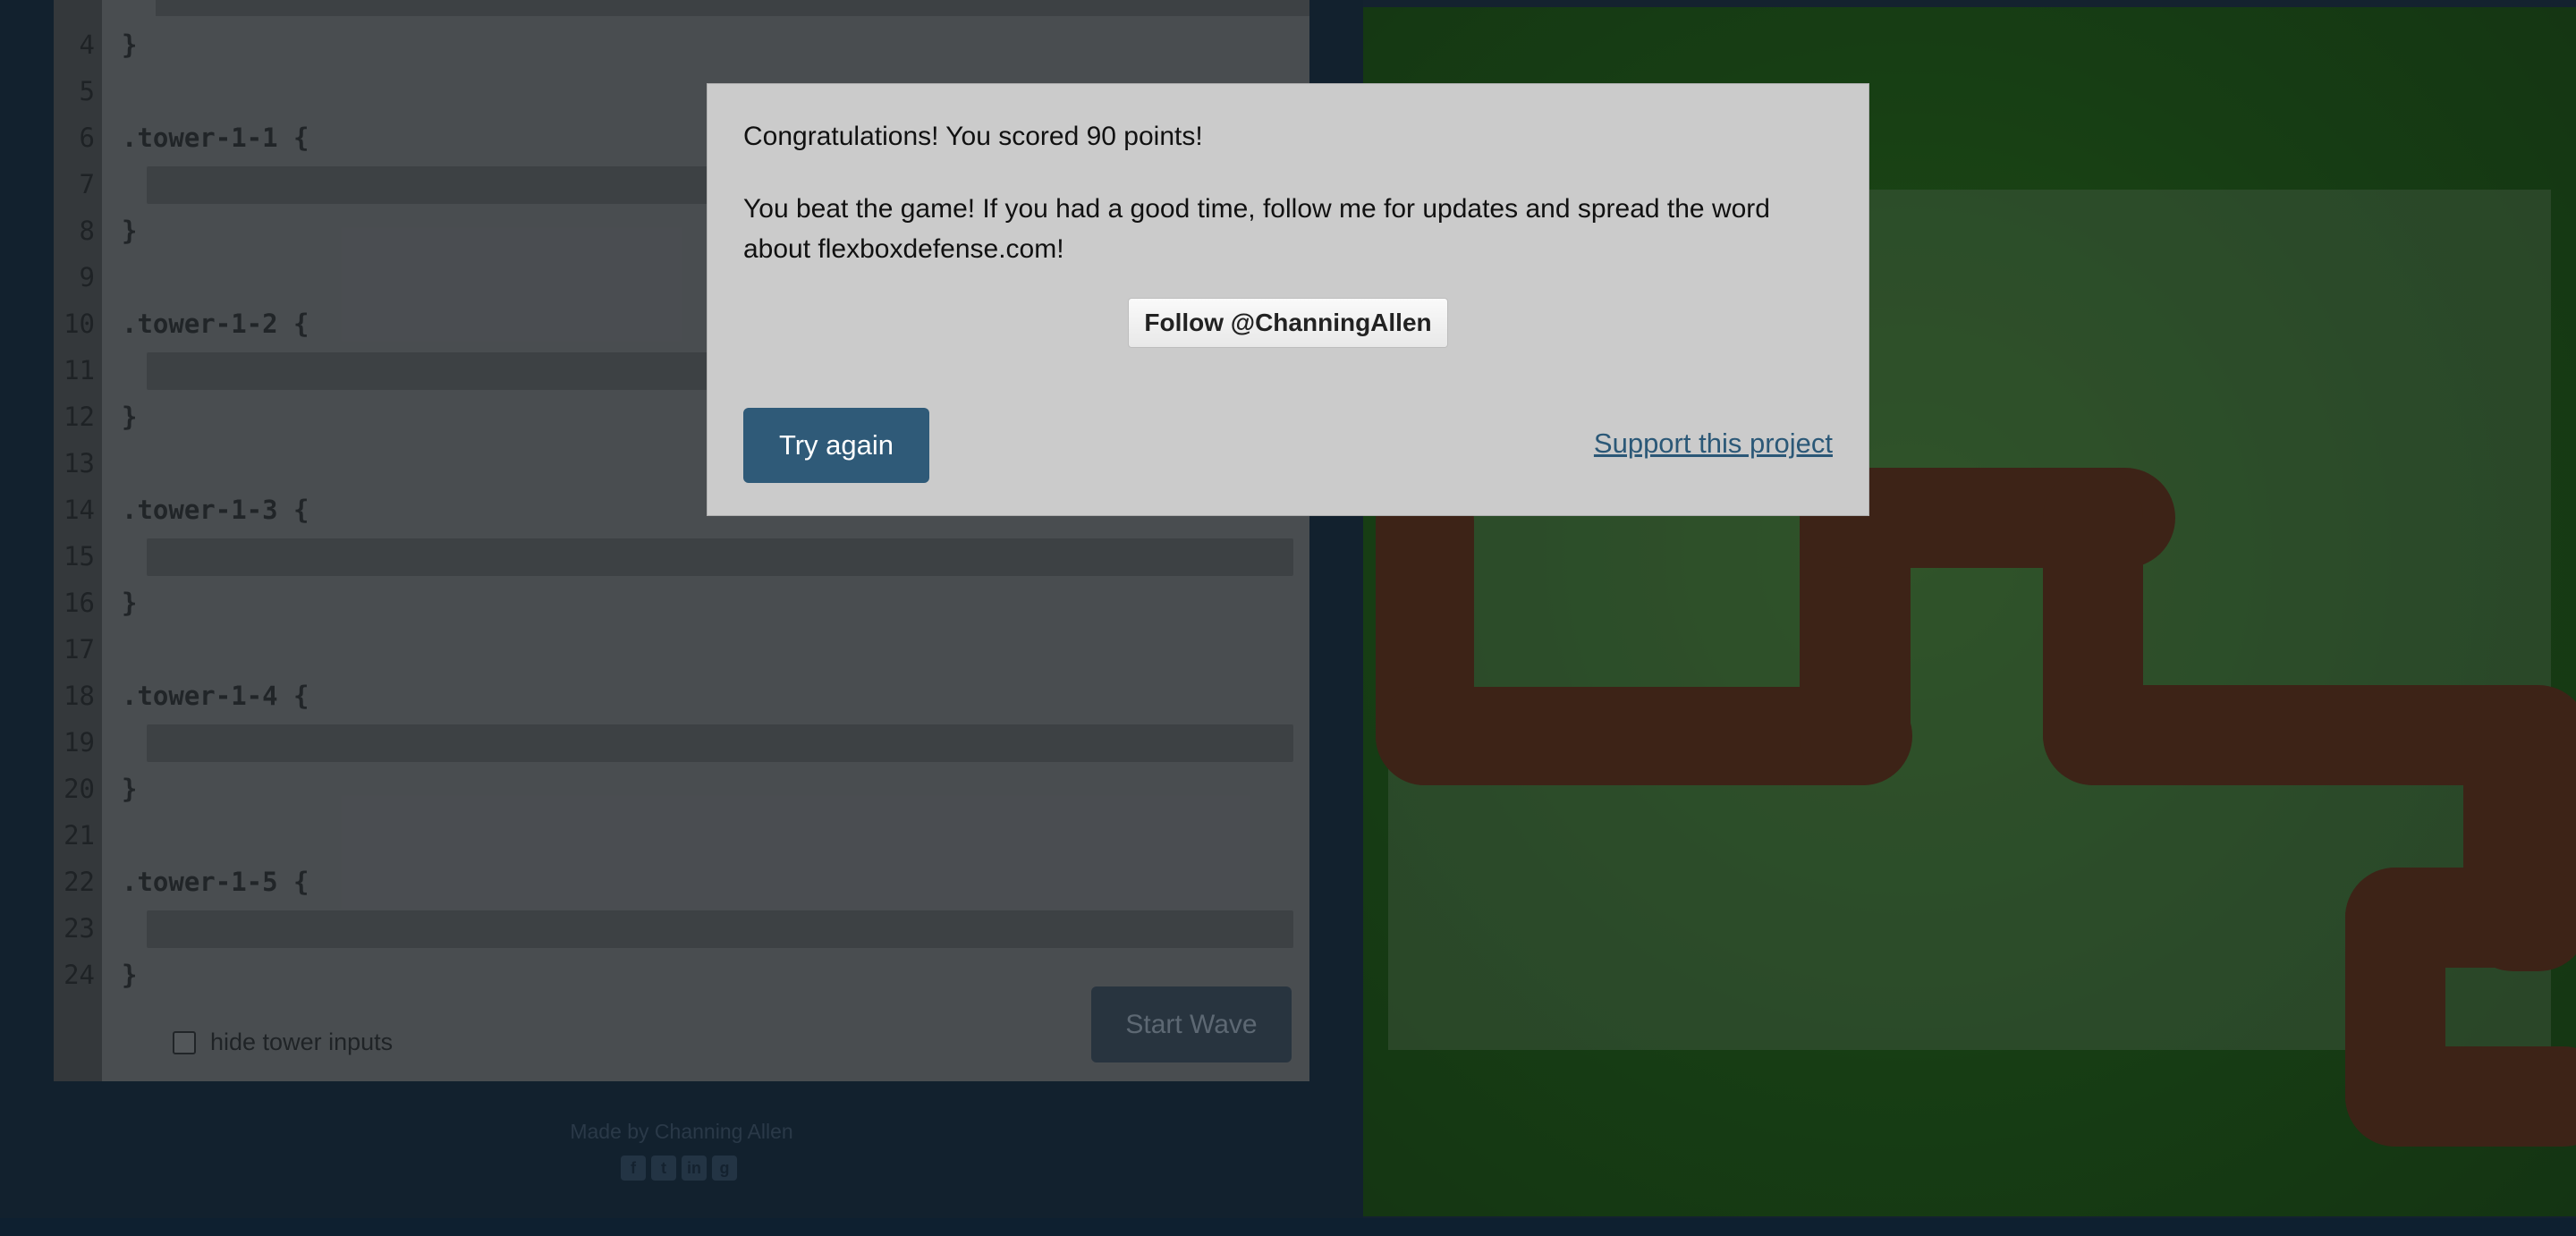  I want to click on page-bottom-strip, so click(1288, 1227).